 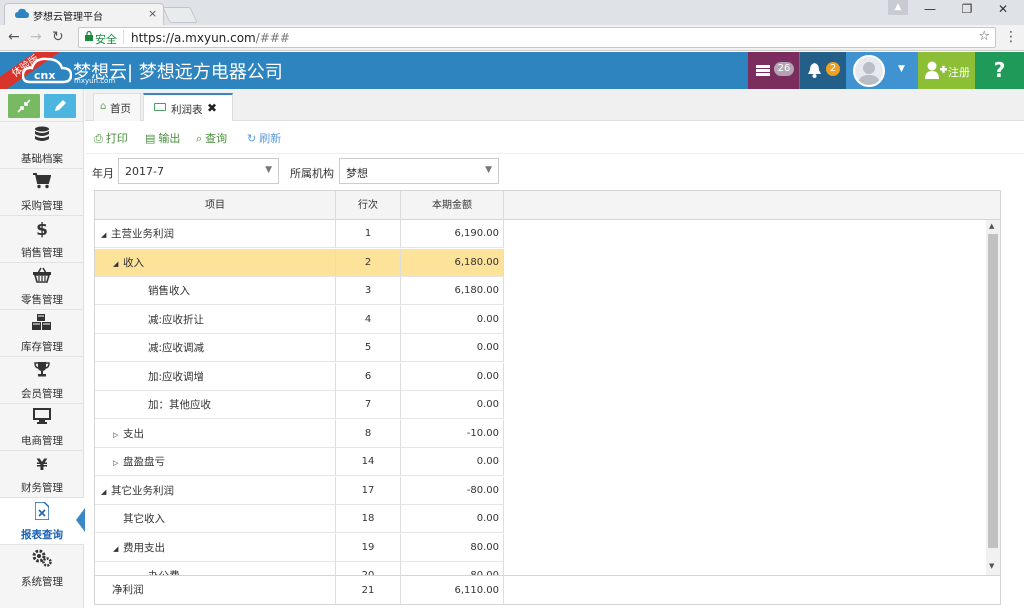 I want to click on sidebar-item-purchase: 采购管理, so click(x=42, y=191).